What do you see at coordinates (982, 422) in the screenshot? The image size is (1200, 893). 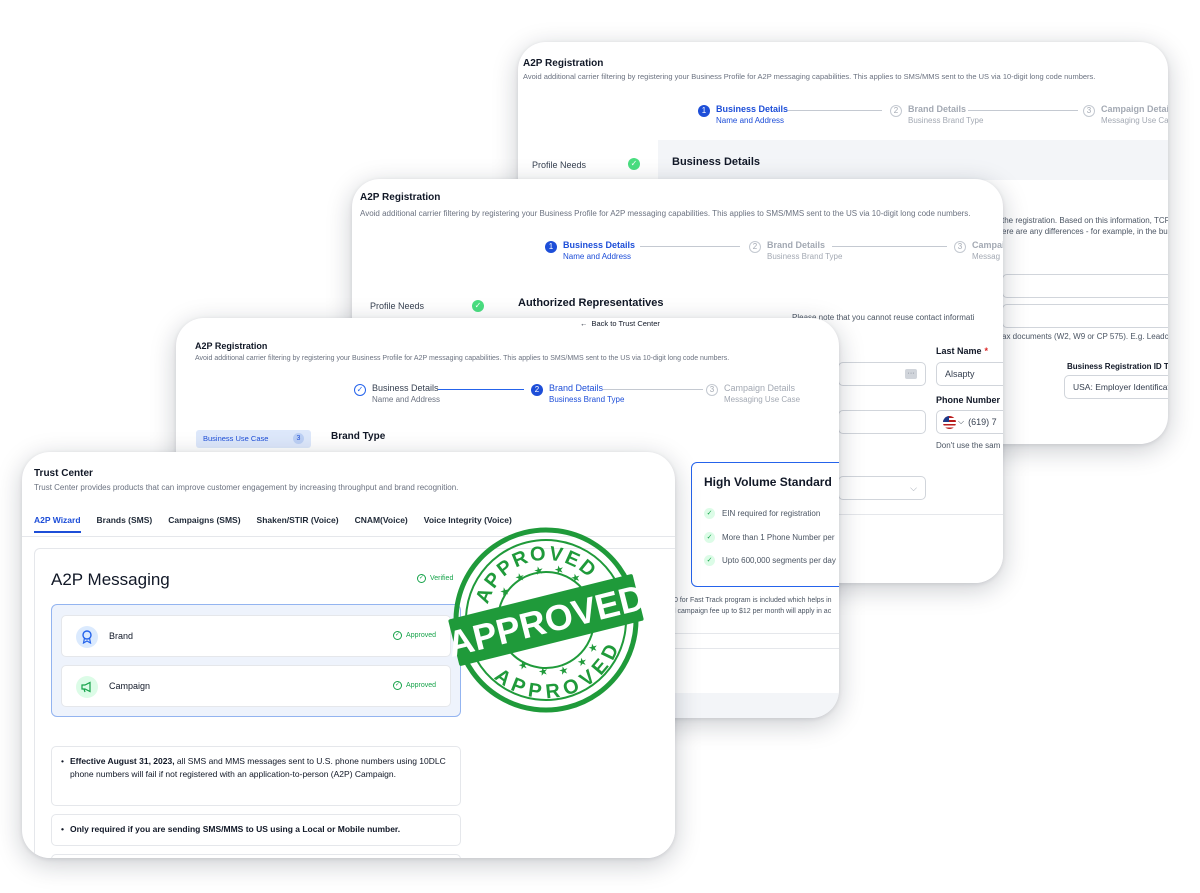 I see `phone-value: (619) 7` at bounding box center [982, 422].